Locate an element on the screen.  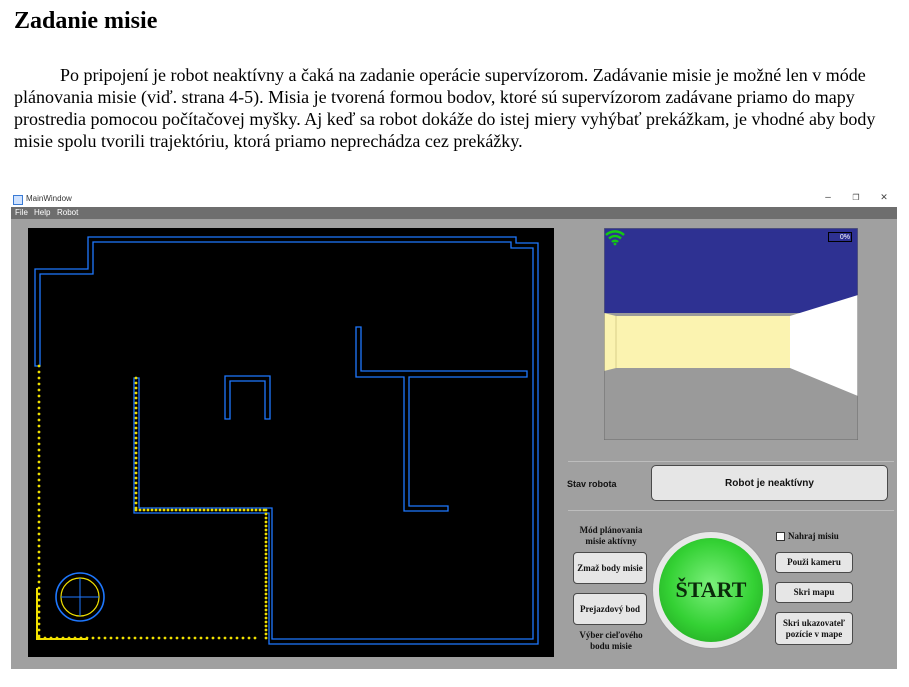
record-mission-checkbox: Nahraj misiu is located at coordinates (807, 536).